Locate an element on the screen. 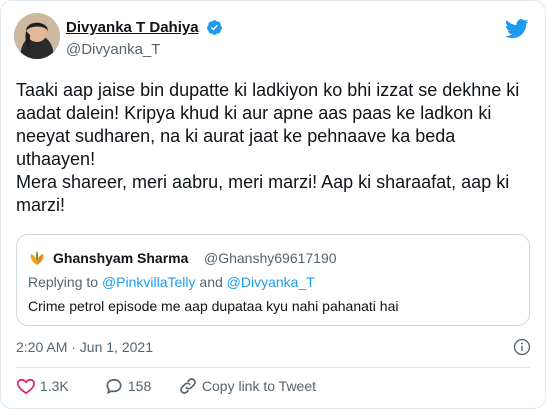 The image size is (546, 409). author-display-name: Divyanka T Dahiya is located at coordinates (132, 27).